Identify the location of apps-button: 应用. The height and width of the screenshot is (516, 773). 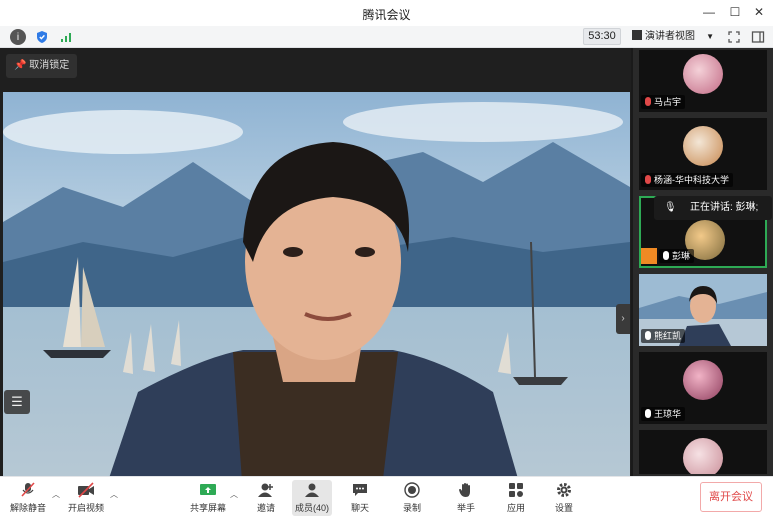
(516, 498).